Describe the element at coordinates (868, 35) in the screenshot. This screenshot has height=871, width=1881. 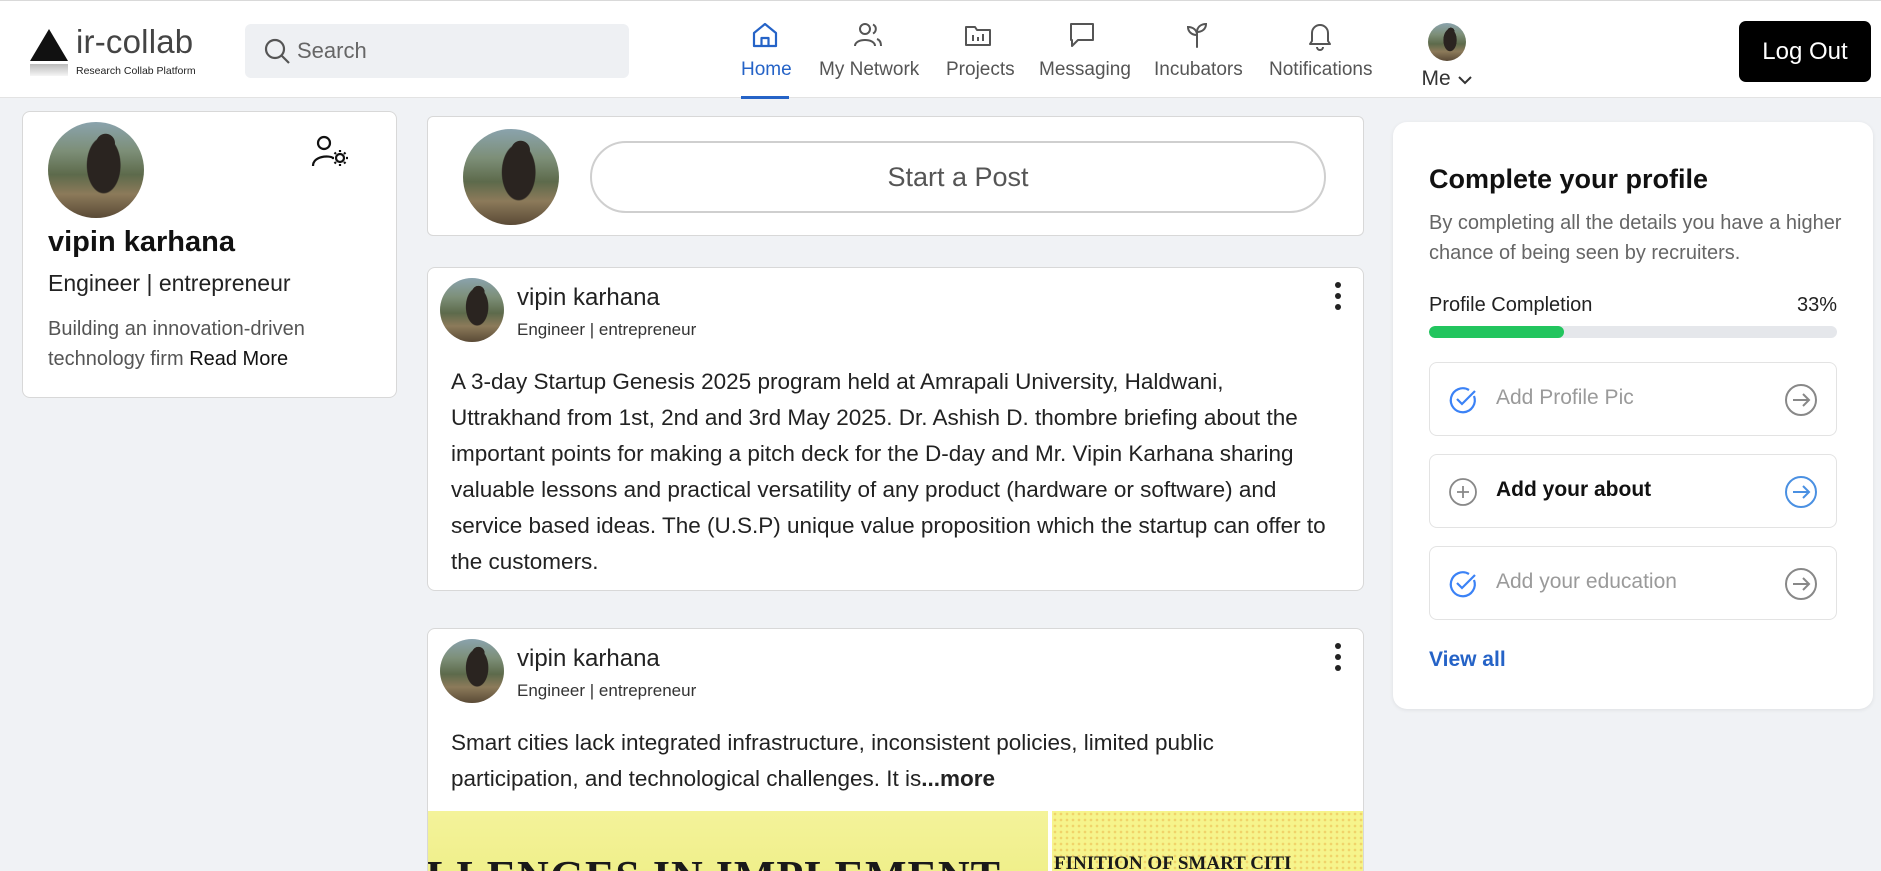
I see `users-icon` at that location.